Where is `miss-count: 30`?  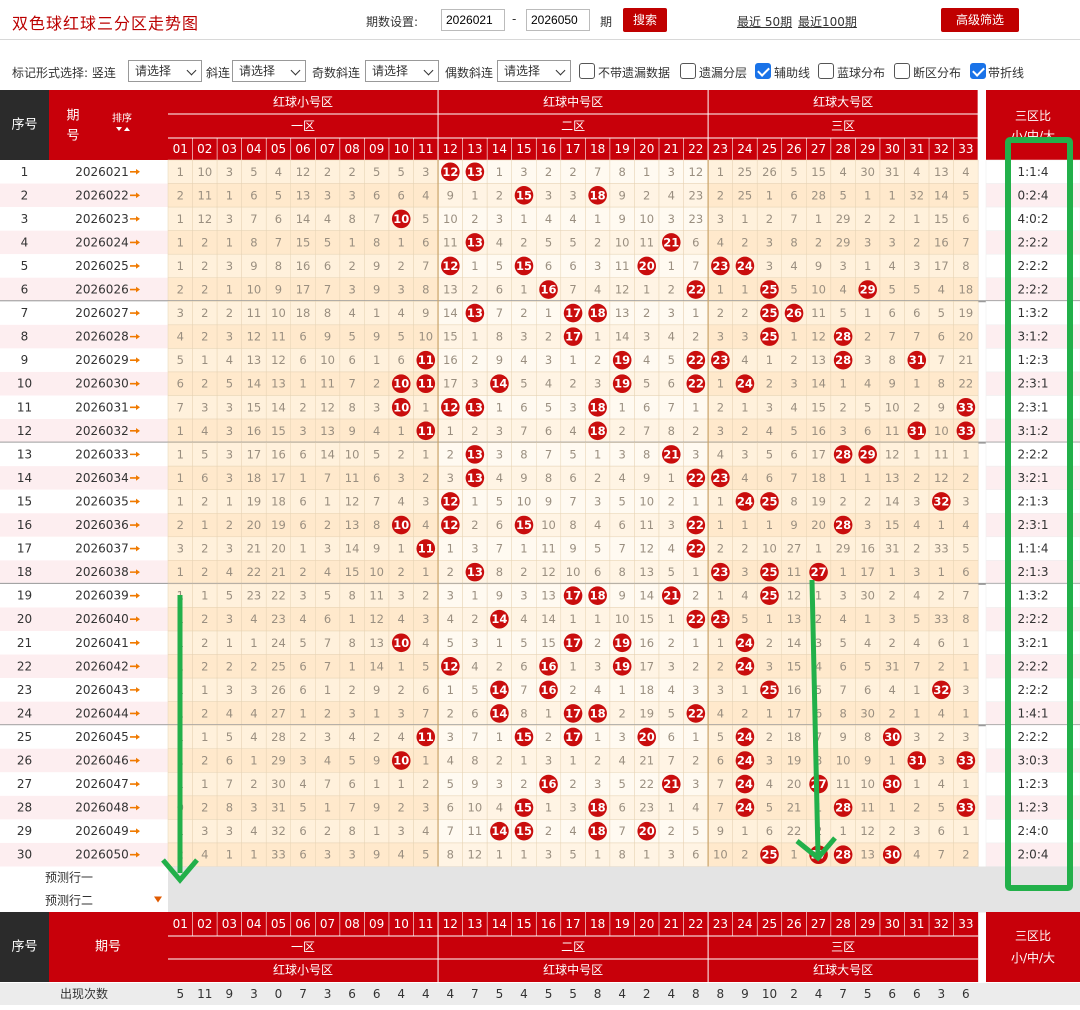
miss-count: 30 is located at coordinates (278, 784).